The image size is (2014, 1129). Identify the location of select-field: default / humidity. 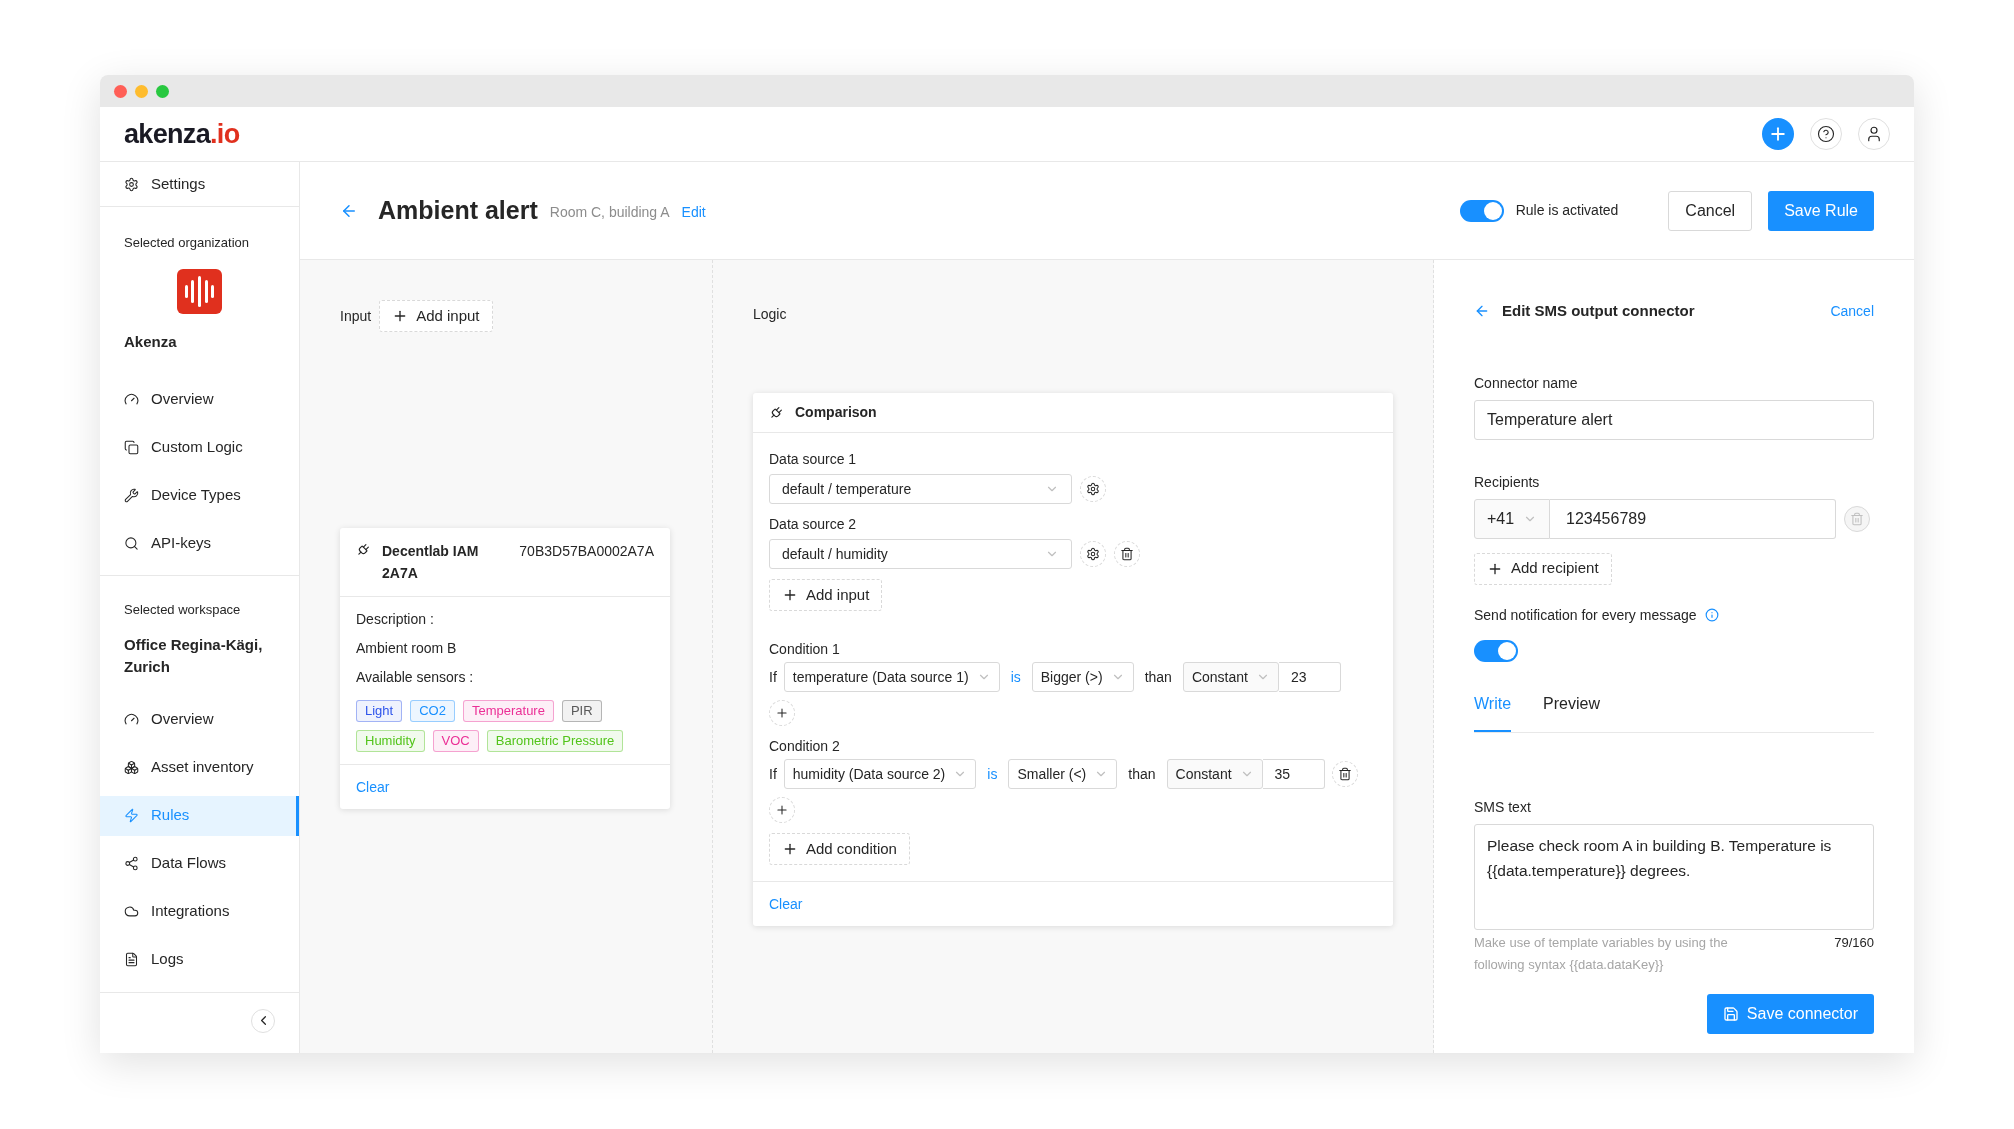
(920, 554).